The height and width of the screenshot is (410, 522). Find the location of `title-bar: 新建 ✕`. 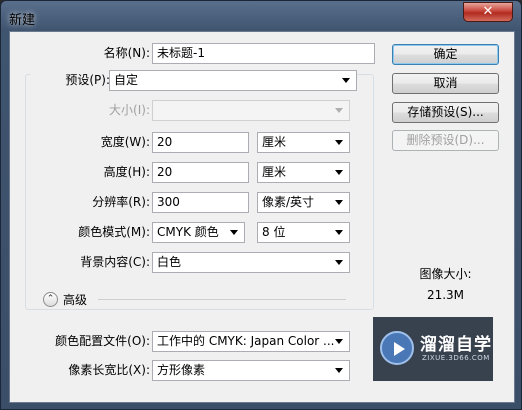

title-bar: 新建 ✕ is located at coordinates (261, 16).